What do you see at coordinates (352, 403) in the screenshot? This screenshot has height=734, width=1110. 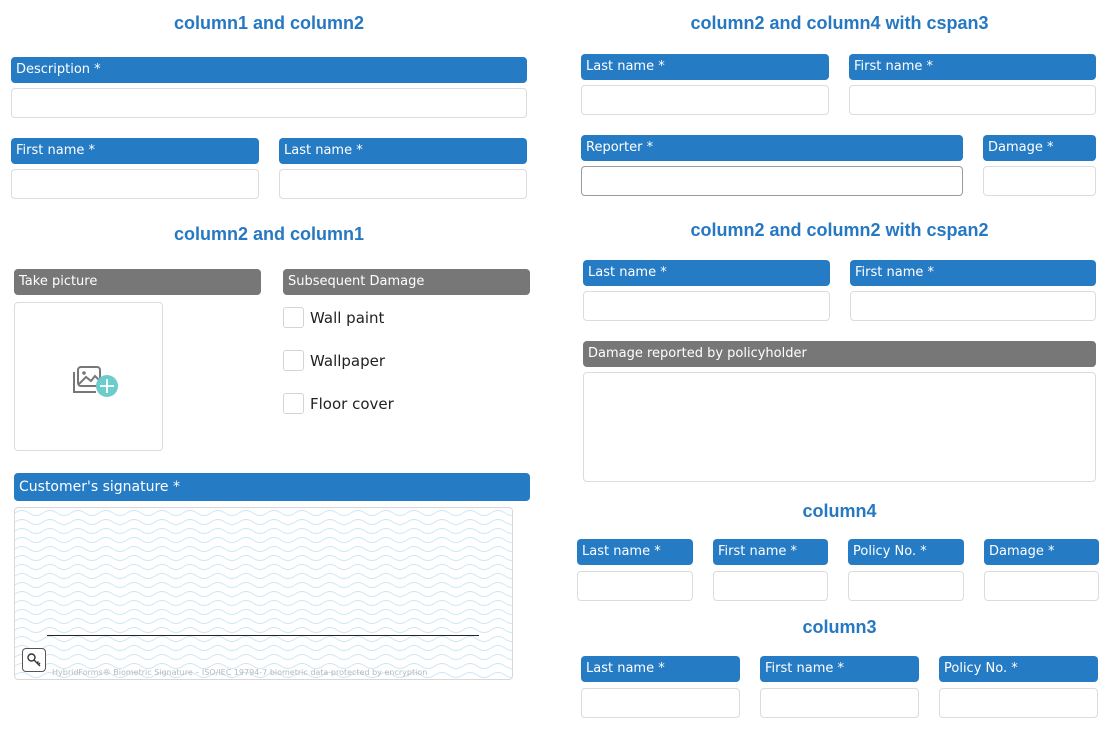 I see `checkbox-label: Floor cover` at bounding box center [352, 403].